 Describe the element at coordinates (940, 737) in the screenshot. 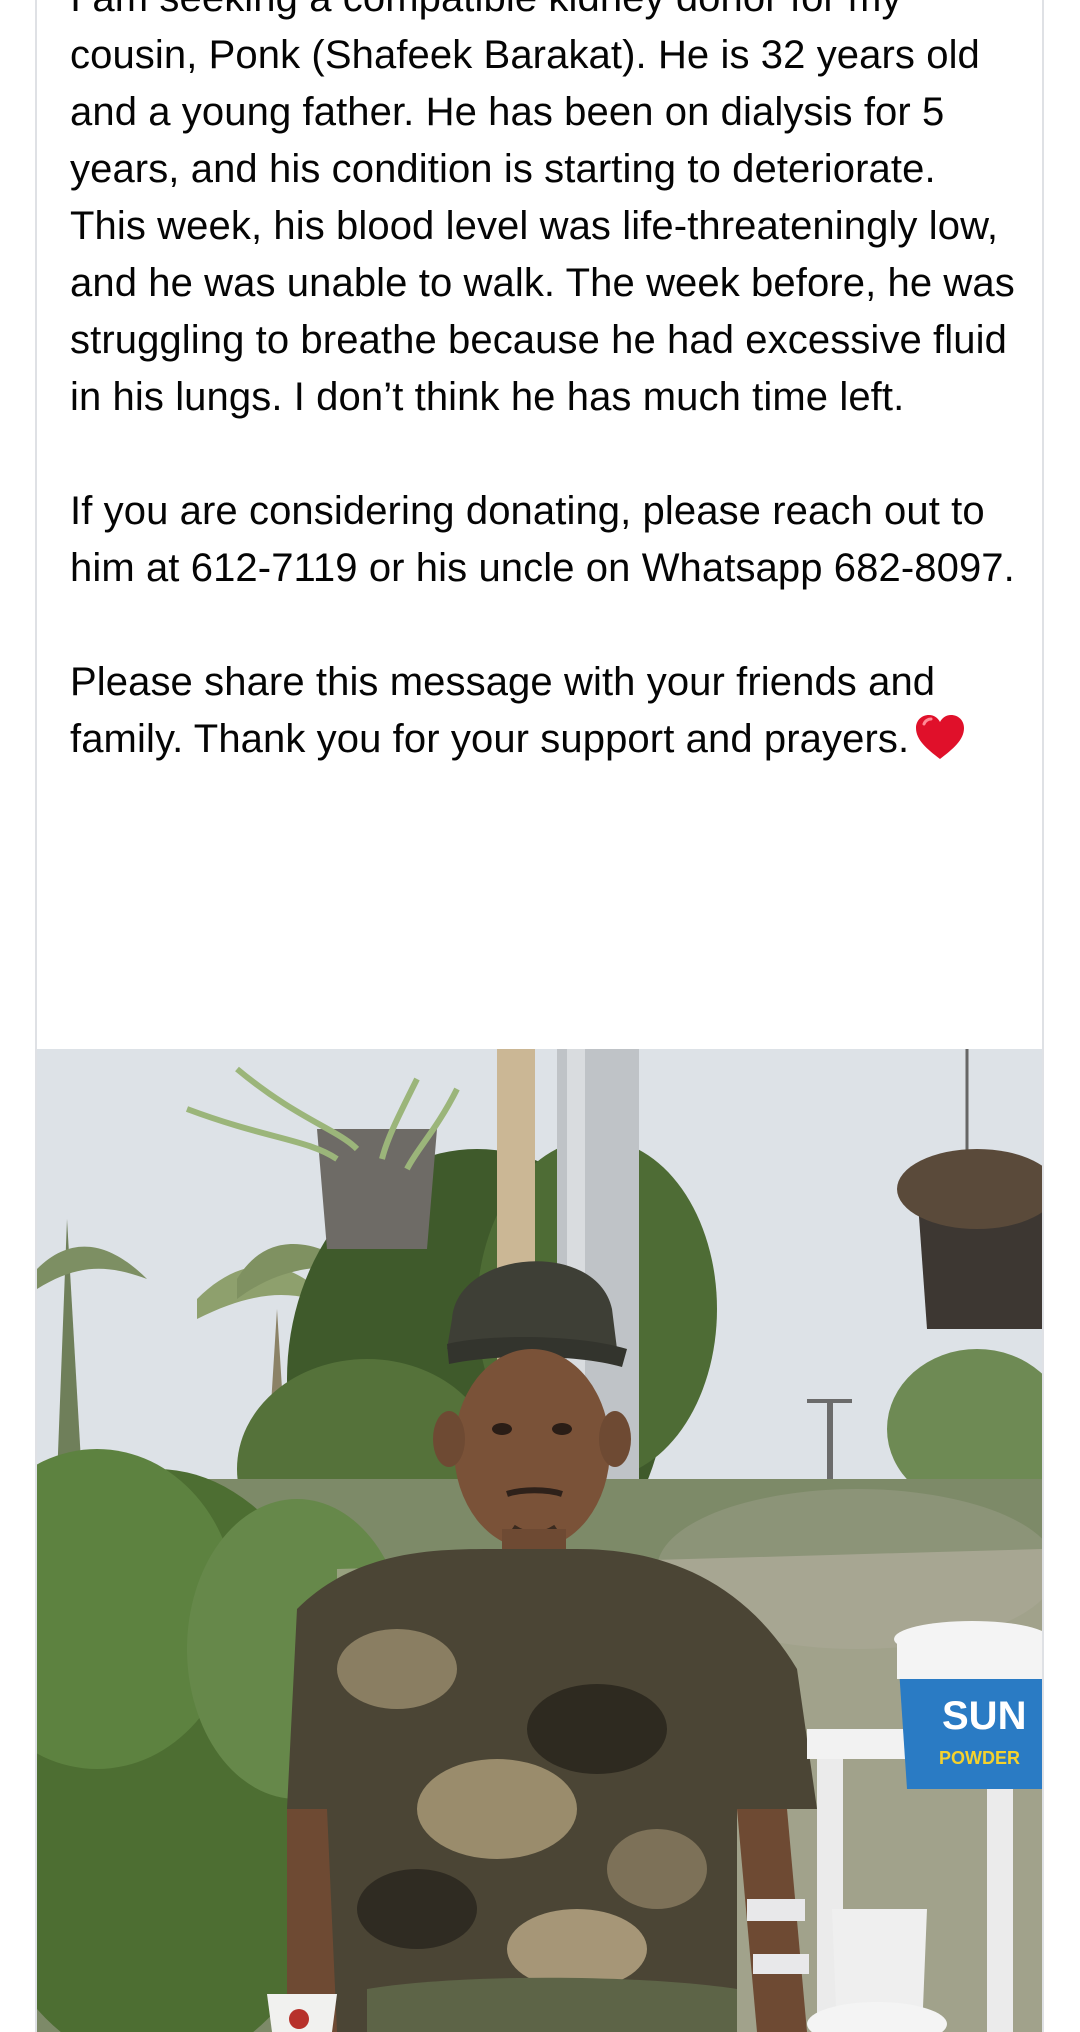

I see `heart-icon` at that location.